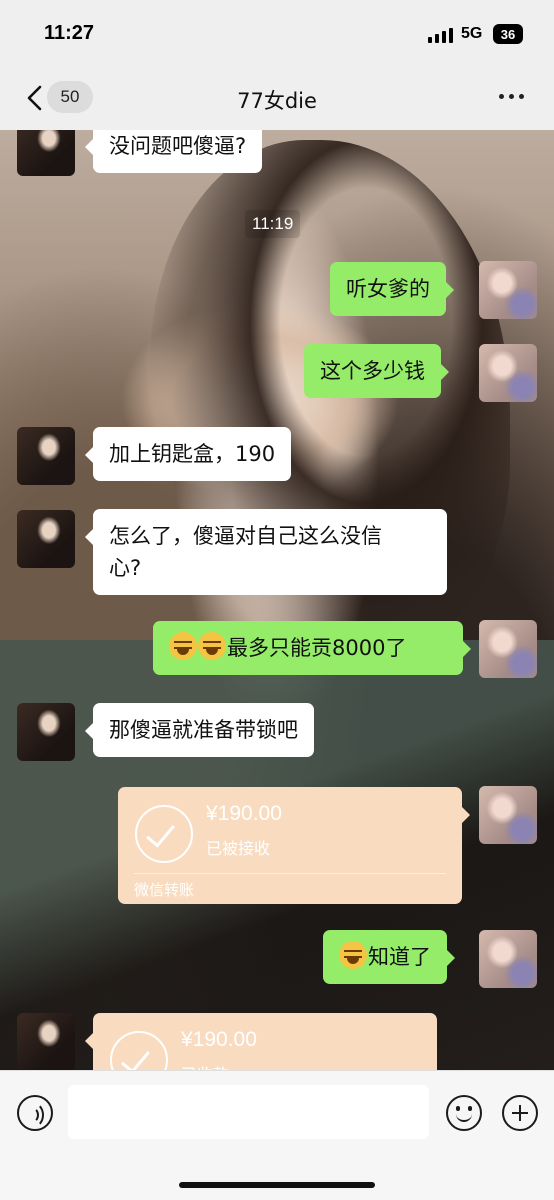 The image size is (554, 1200). Describe the element at coordinates (164, 890) in the screenshot. I see `transfer-brand-label: 微信转账` at that location.